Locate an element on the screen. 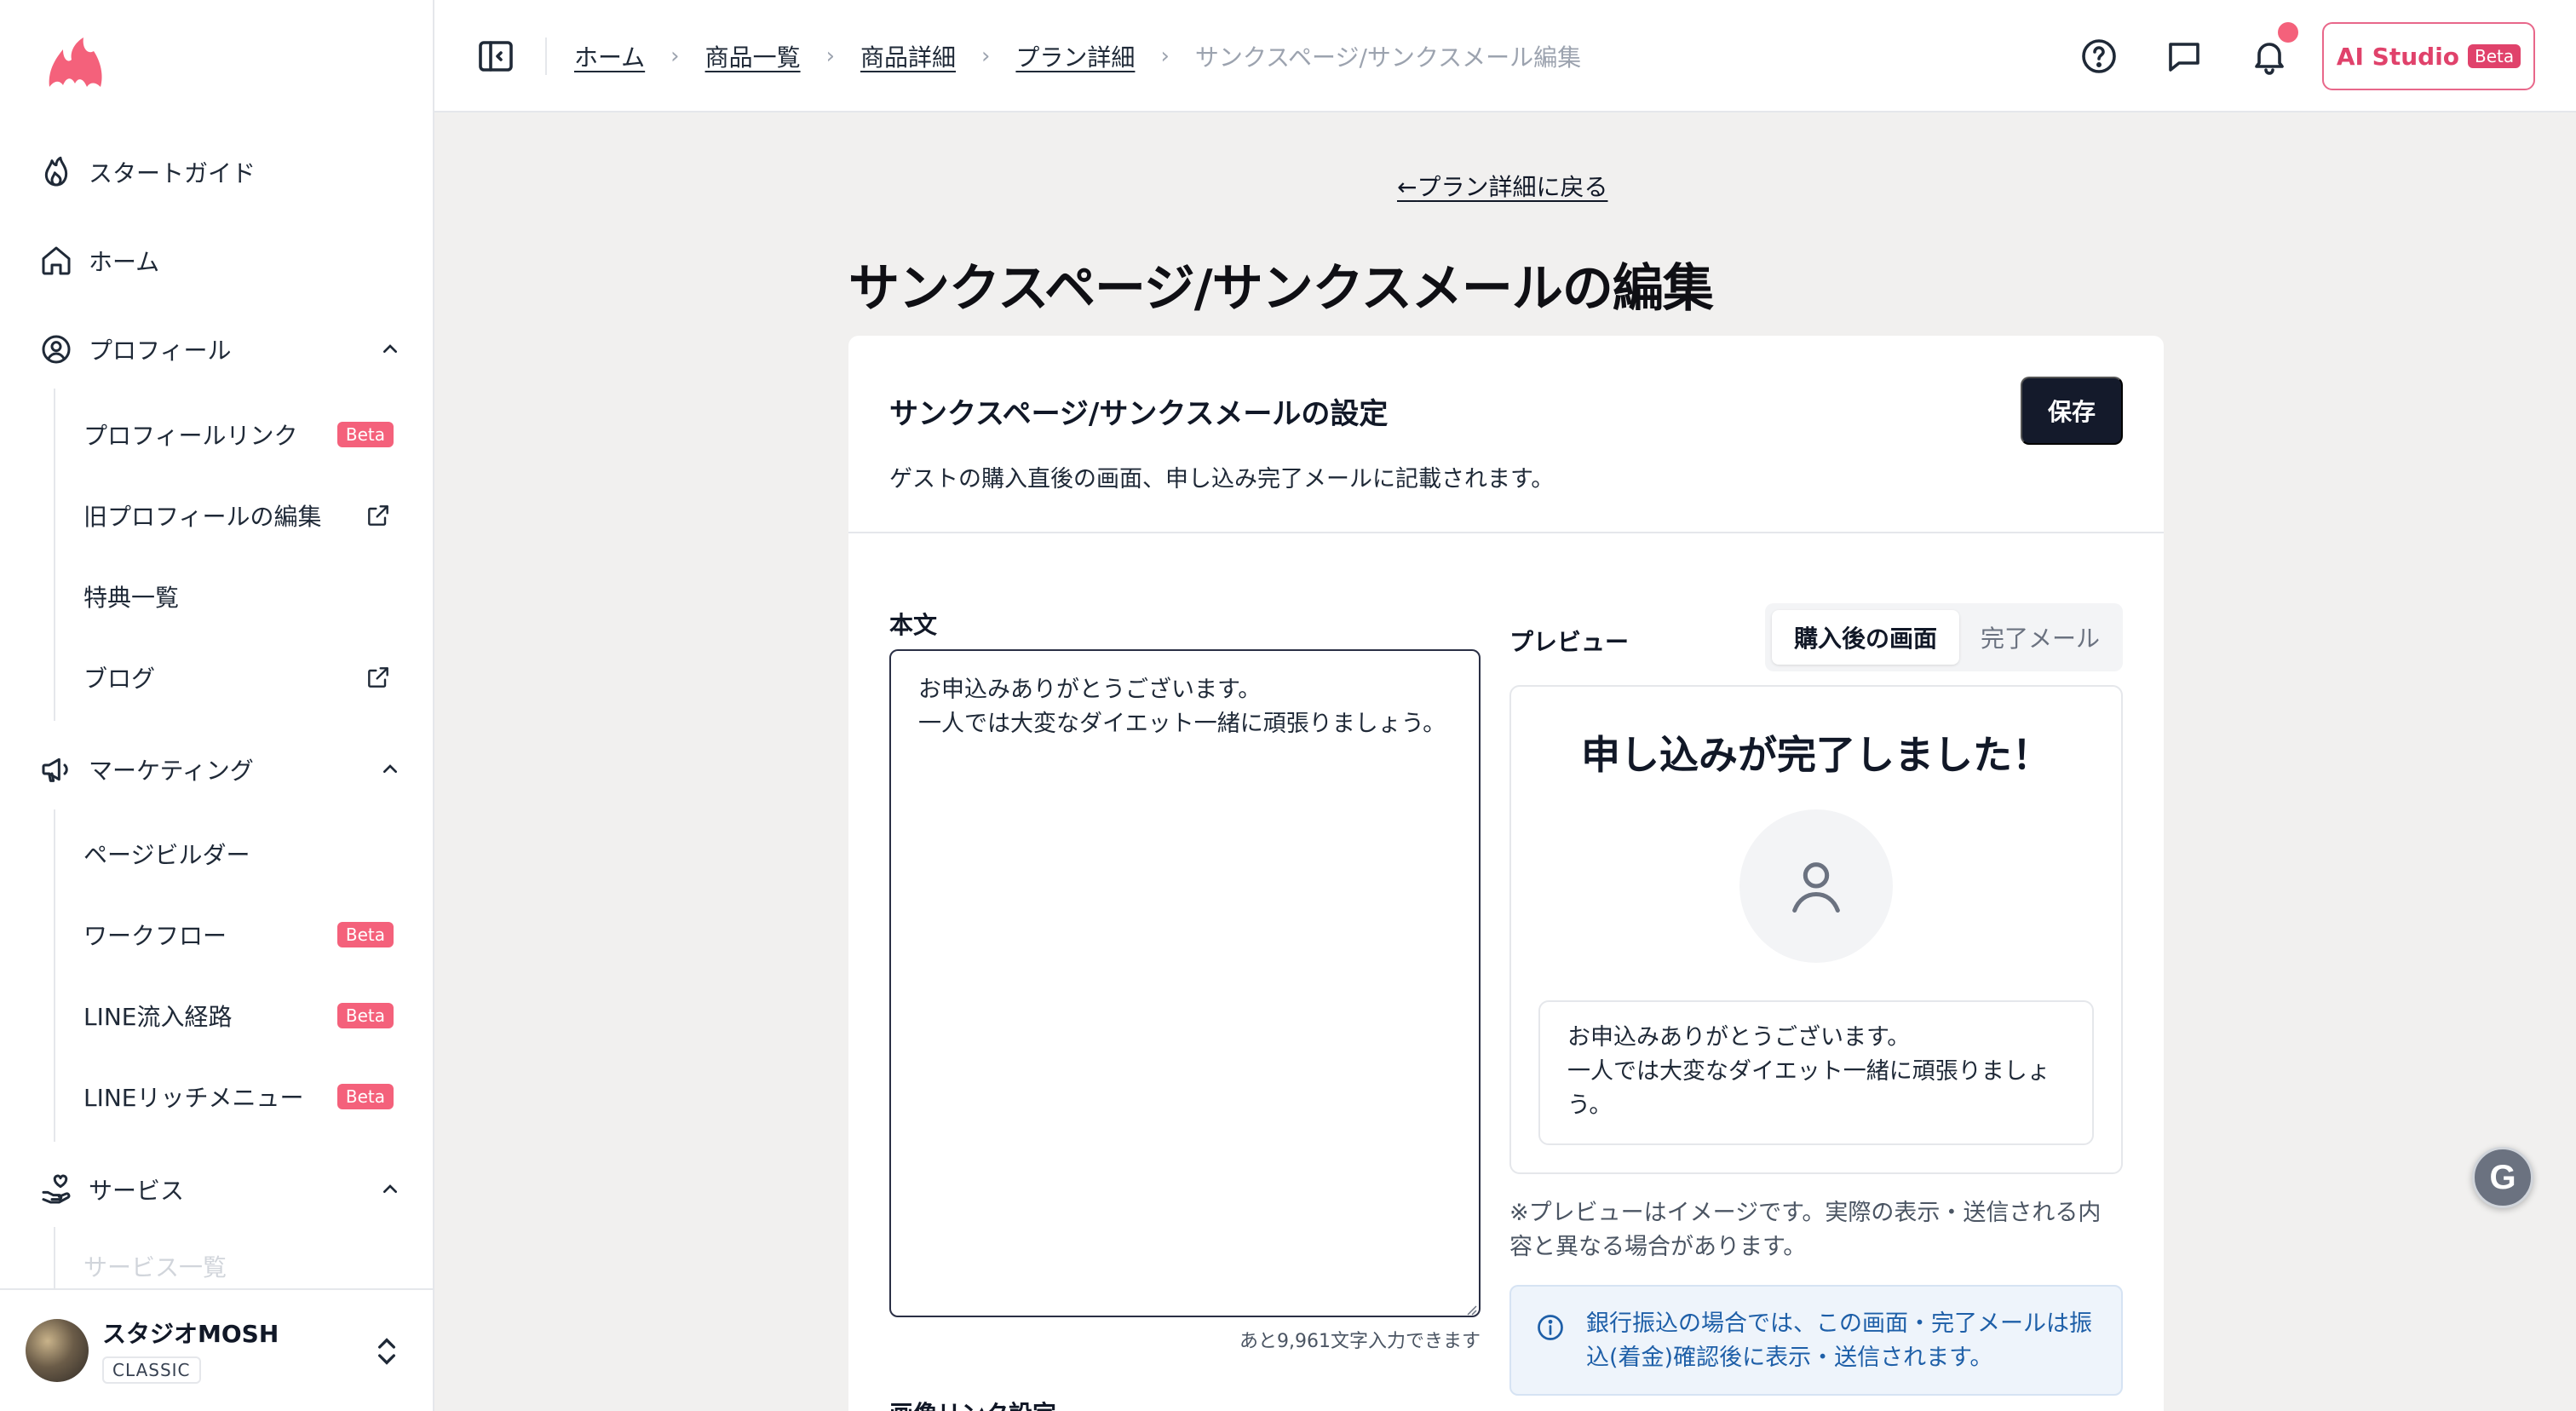 The width and height of the screenshot is (2576, 1411). preview-message-text: お申込みありがとうございます。 一人では大変なダイエット一緒に頑張りましょう。 is located at coordinates (1809, 1071).